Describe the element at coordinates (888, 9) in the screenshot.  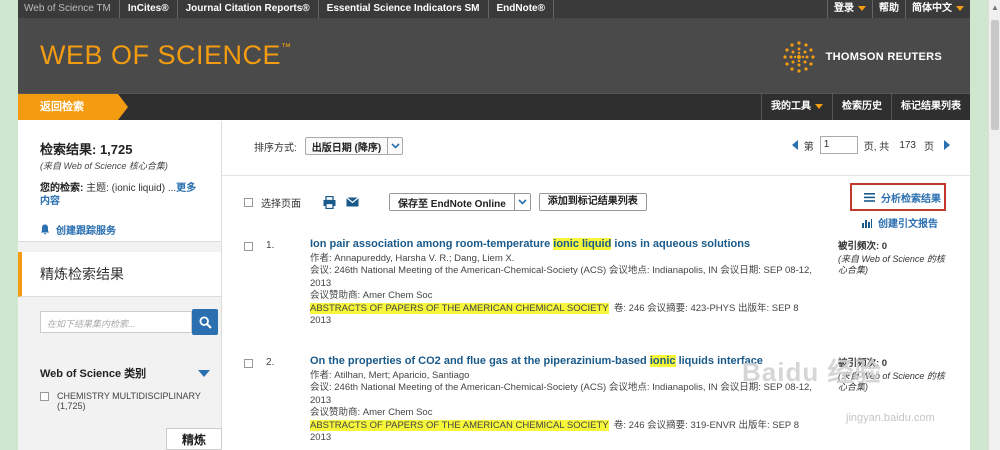
I see `help-link: 帮助` at that location.